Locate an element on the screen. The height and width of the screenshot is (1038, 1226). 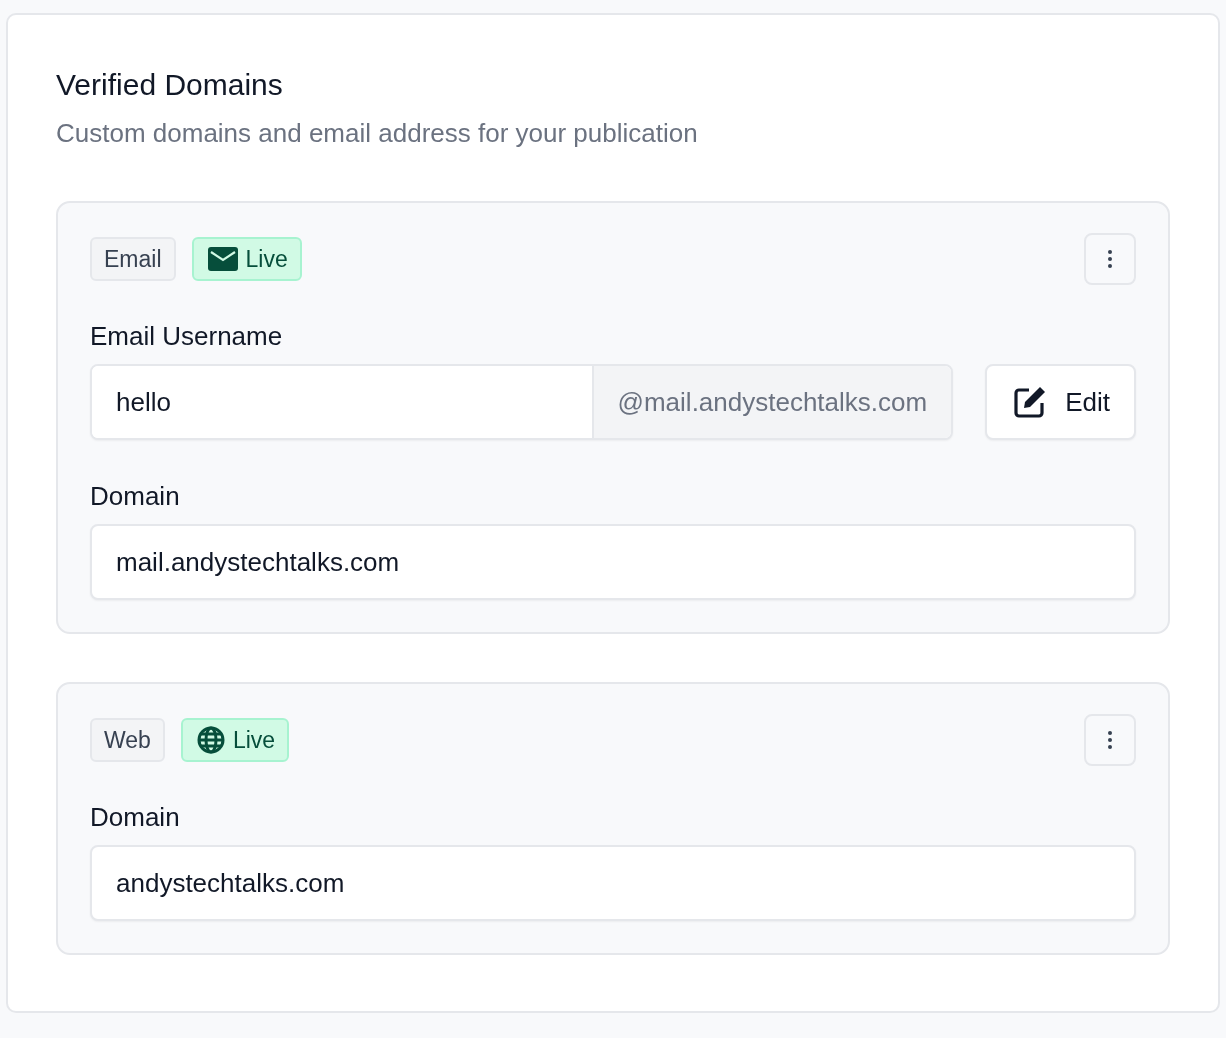
section-subtitle: Custom domains and email address for your publication is located at coordinates (377, 133).